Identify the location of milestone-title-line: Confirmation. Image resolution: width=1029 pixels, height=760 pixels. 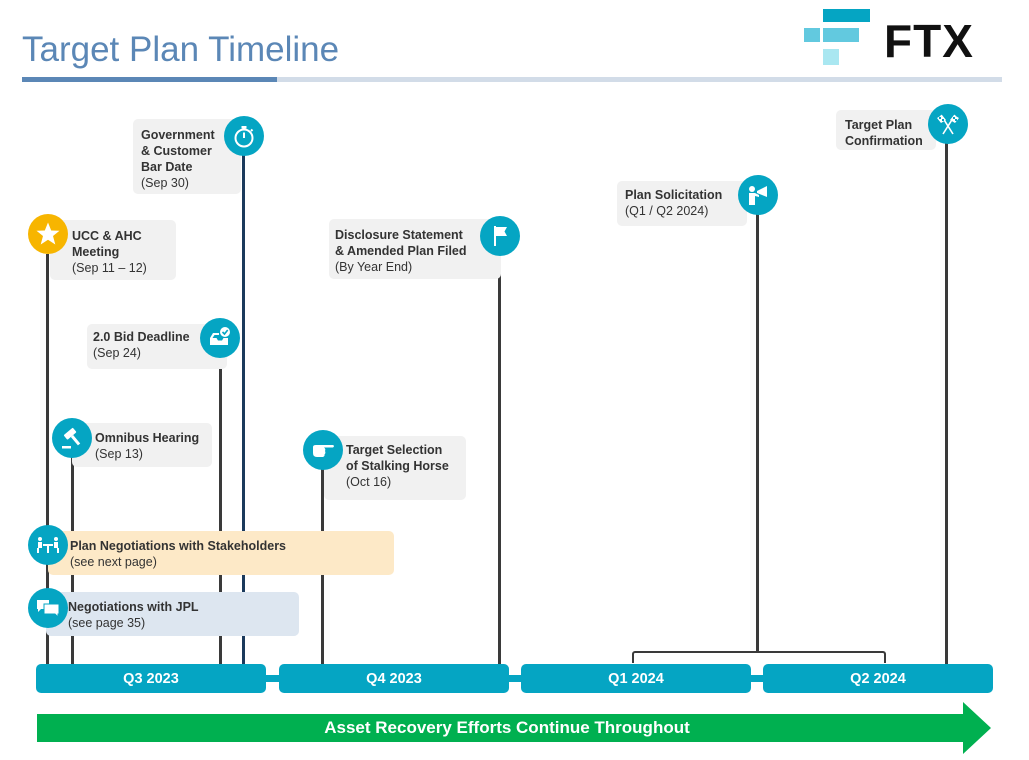
(884, 141).